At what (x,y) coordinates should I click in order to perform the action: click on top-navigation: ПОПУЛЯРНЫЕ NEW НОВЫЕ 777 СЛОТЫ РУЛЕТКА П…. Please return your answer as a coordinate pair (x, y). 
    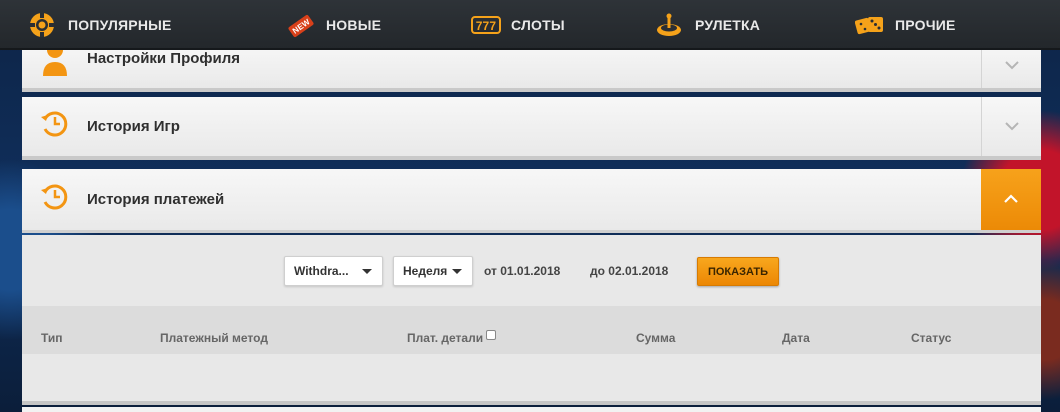
    Looking at the image, I should click on (530, 25).